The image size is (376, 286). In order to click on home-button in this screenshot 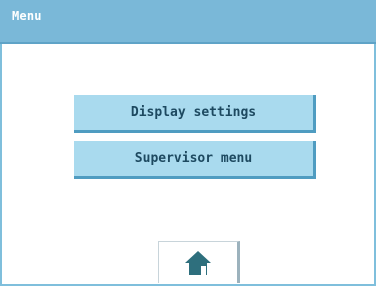, I will do `click(199, 262)`.